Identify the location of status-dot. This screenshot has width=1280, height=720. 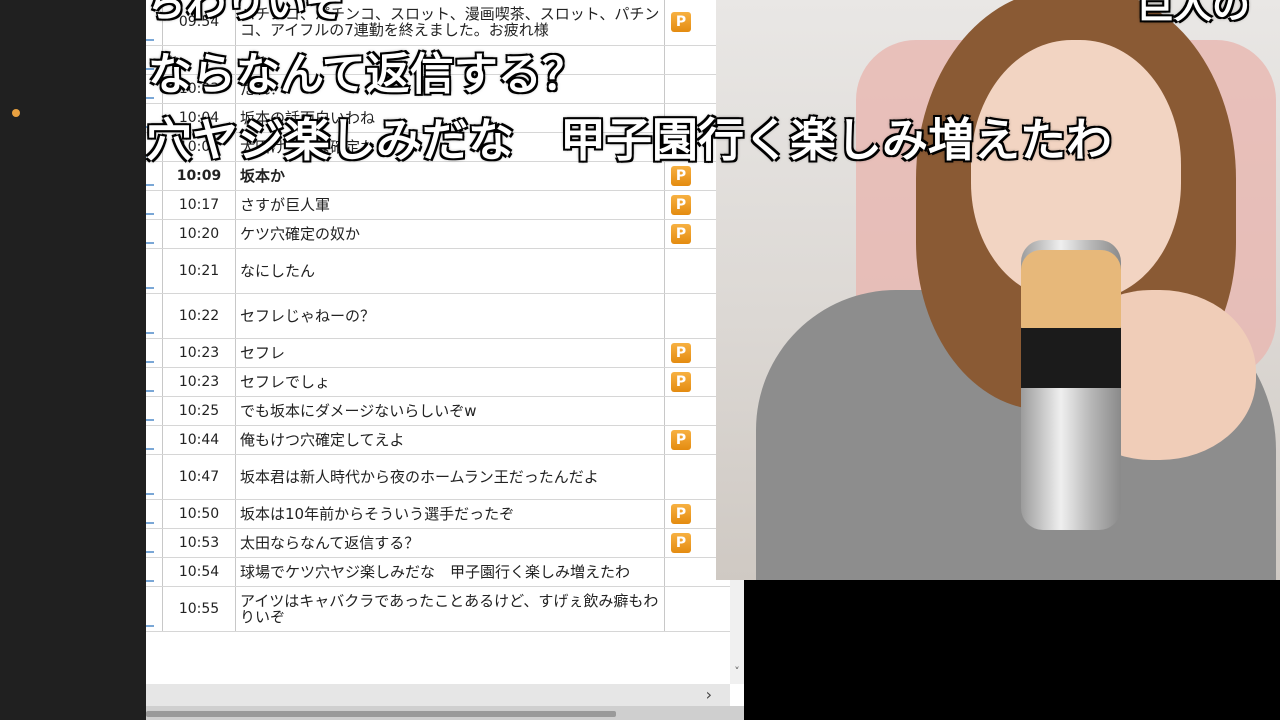
(16, 113).